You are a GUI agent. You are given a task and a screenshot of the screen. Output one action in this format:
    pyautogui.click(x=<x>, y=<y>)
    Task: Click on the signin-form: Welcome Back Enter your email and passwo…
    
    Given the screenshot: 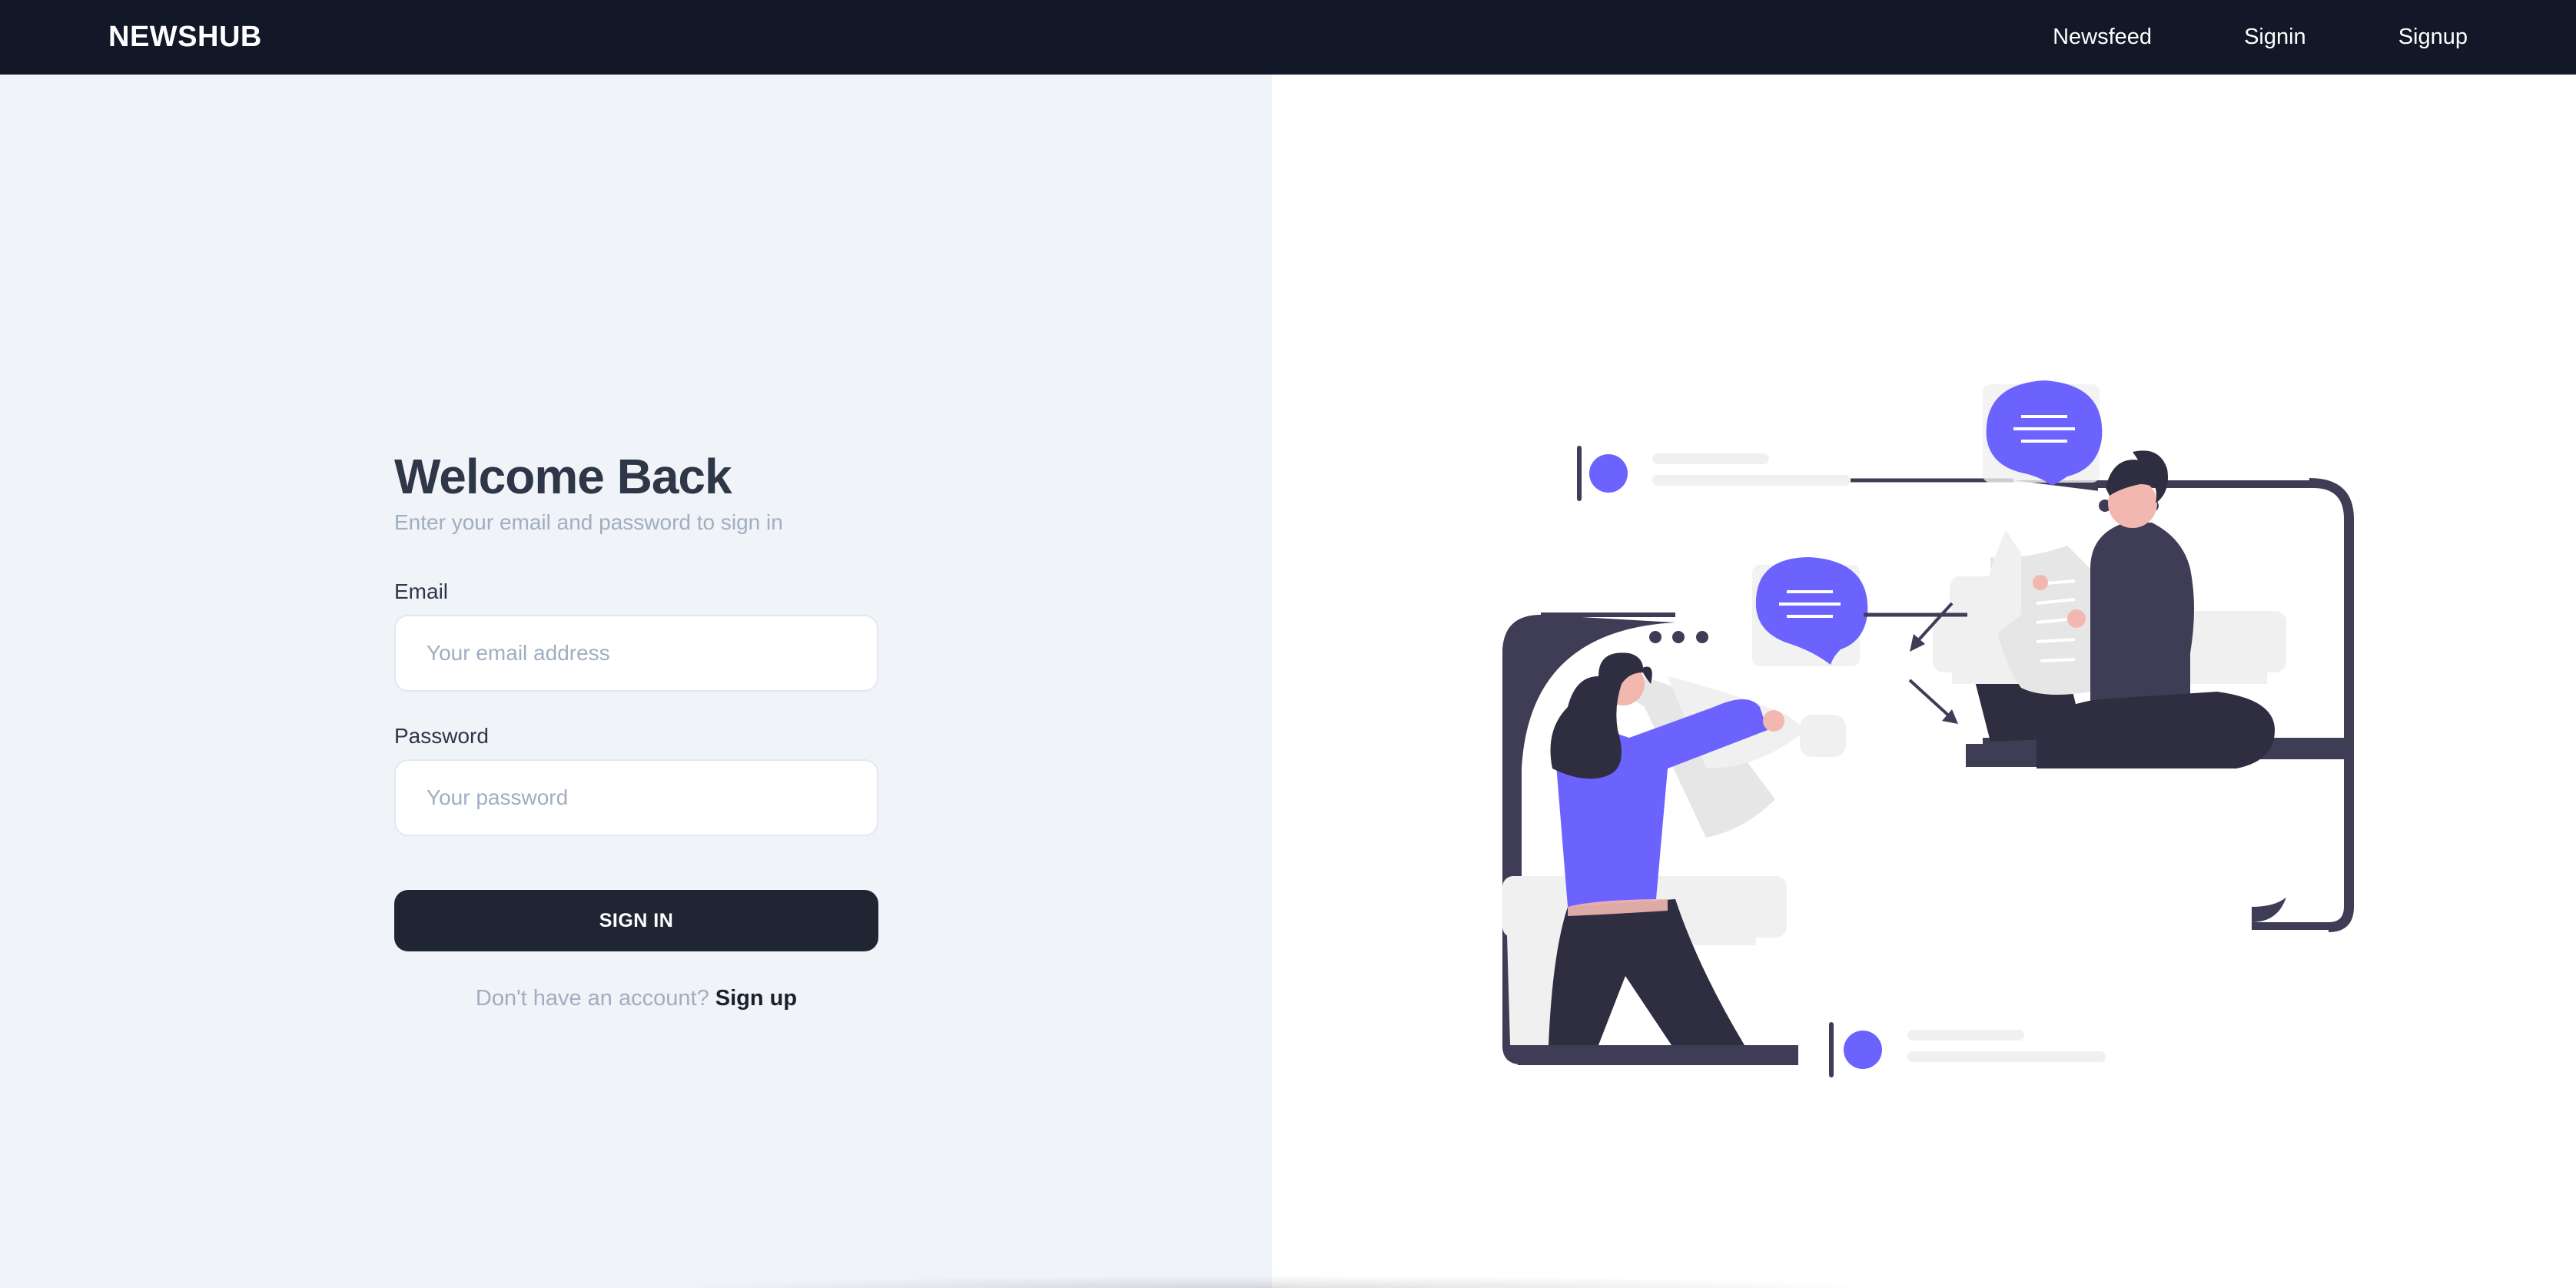 What is the action you would take?
    pyautogui.click(x=636, y=729)
    